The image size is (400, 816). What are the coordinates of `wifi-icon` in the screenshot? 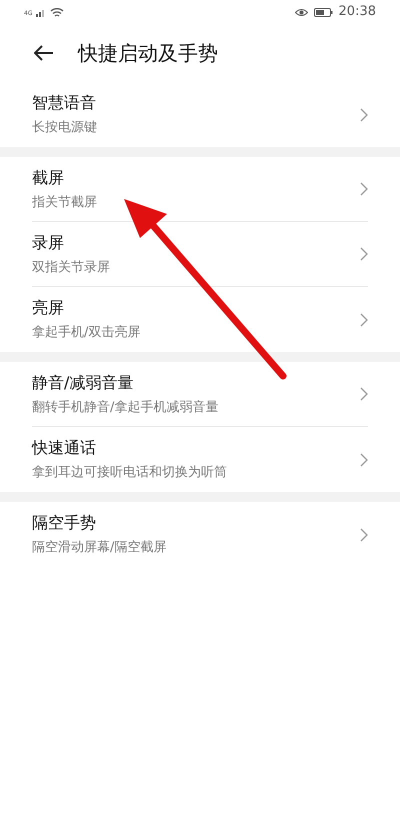 It's located at (57, 12).